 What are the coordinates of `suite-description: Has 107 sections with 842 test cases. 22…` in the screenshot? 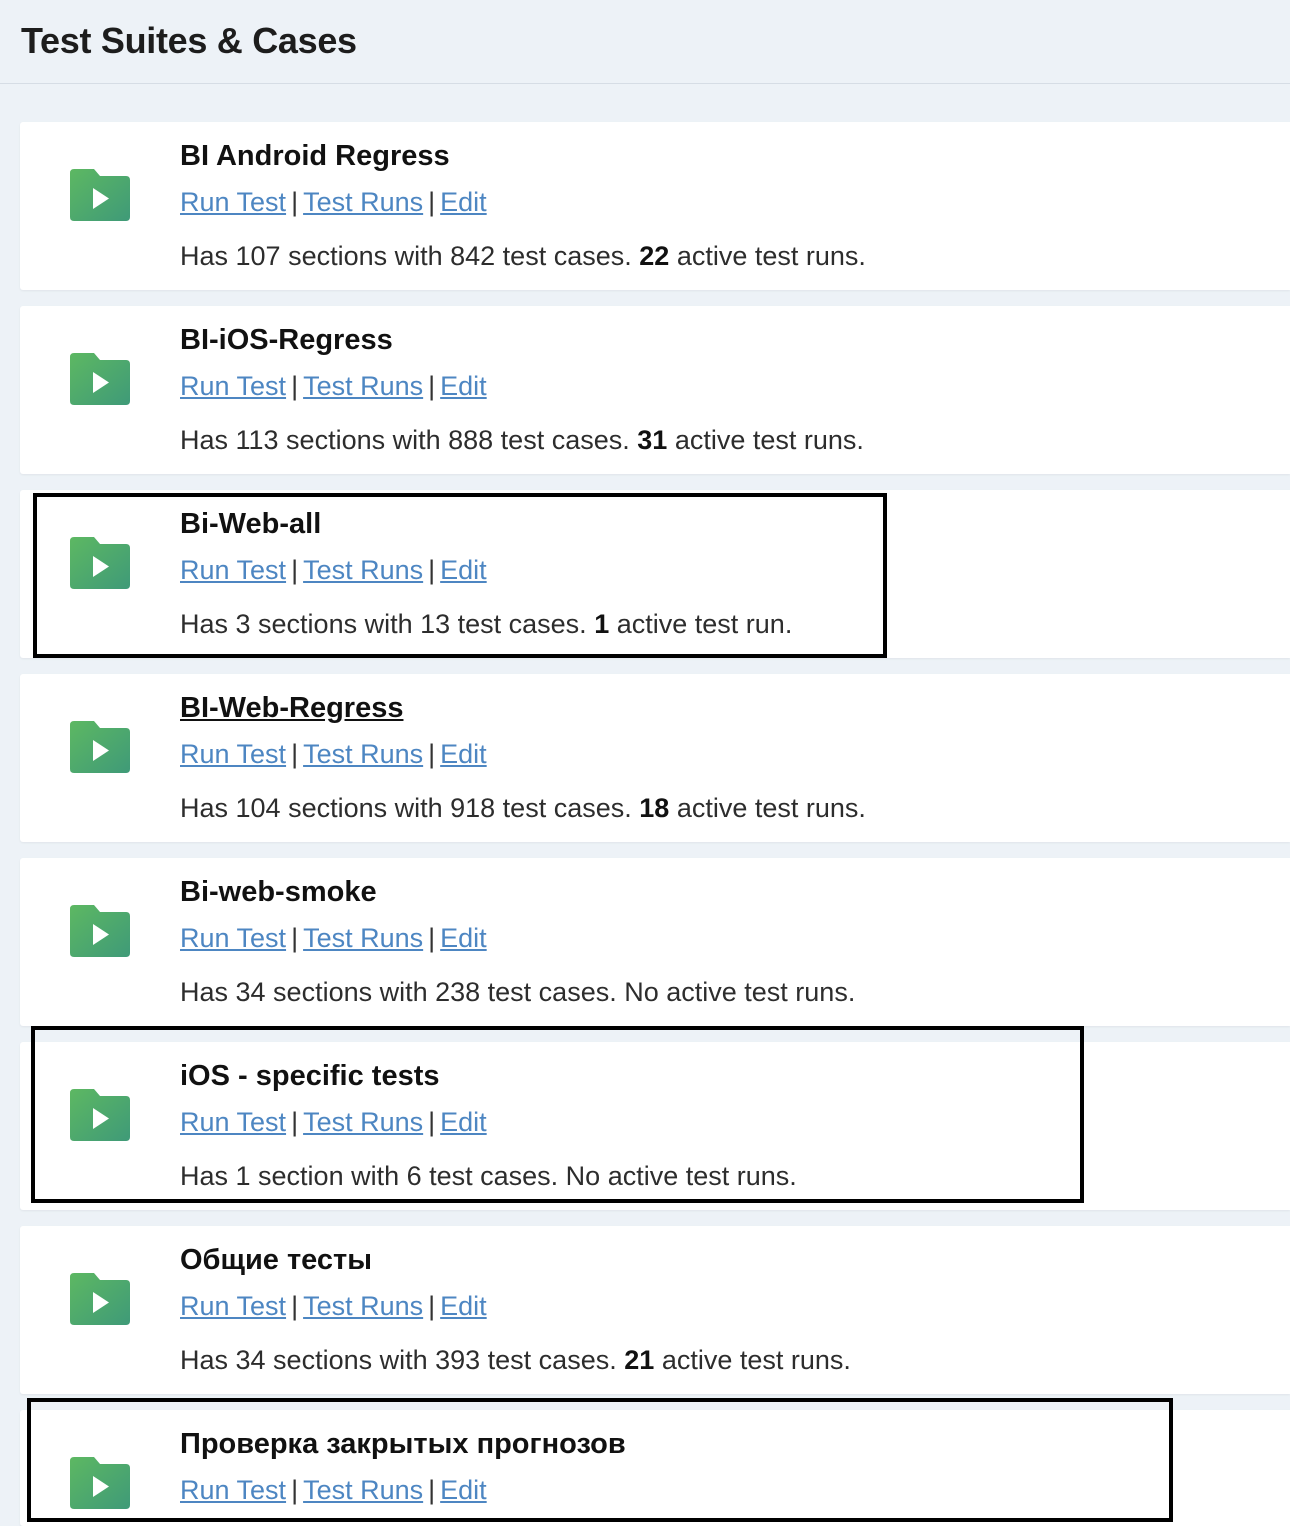 It's located at (523, 256).